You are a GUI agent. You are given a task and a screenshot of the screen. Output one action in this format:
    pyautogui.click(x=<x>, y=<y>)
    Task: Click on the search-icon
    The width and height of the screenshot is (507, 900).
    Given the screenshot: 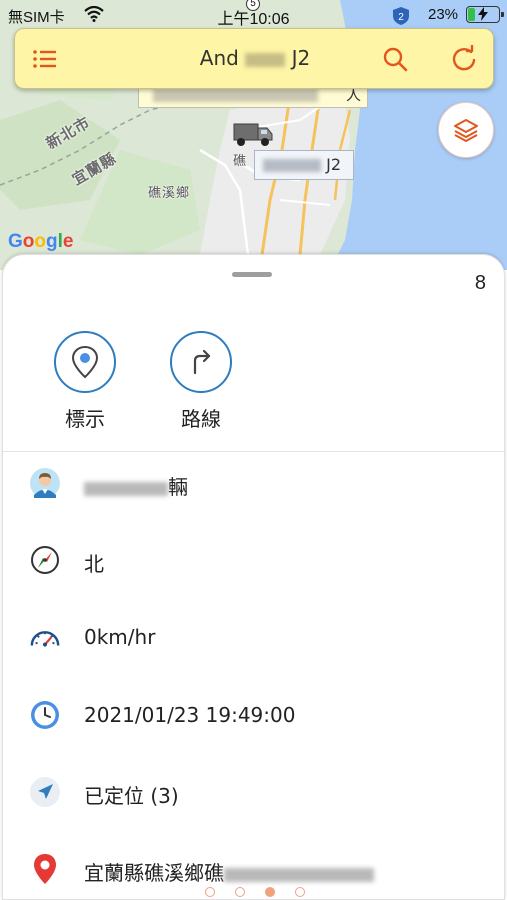 What is the action you would take?
    pyautogui.click(x=395, y=59)
    